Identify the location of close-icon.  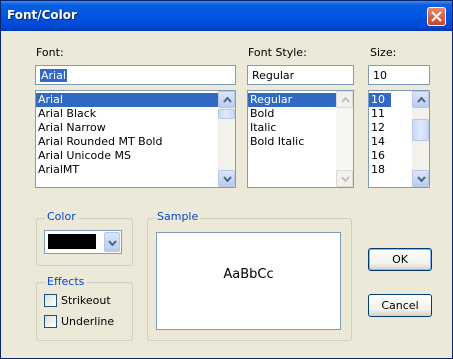
(436, 16).